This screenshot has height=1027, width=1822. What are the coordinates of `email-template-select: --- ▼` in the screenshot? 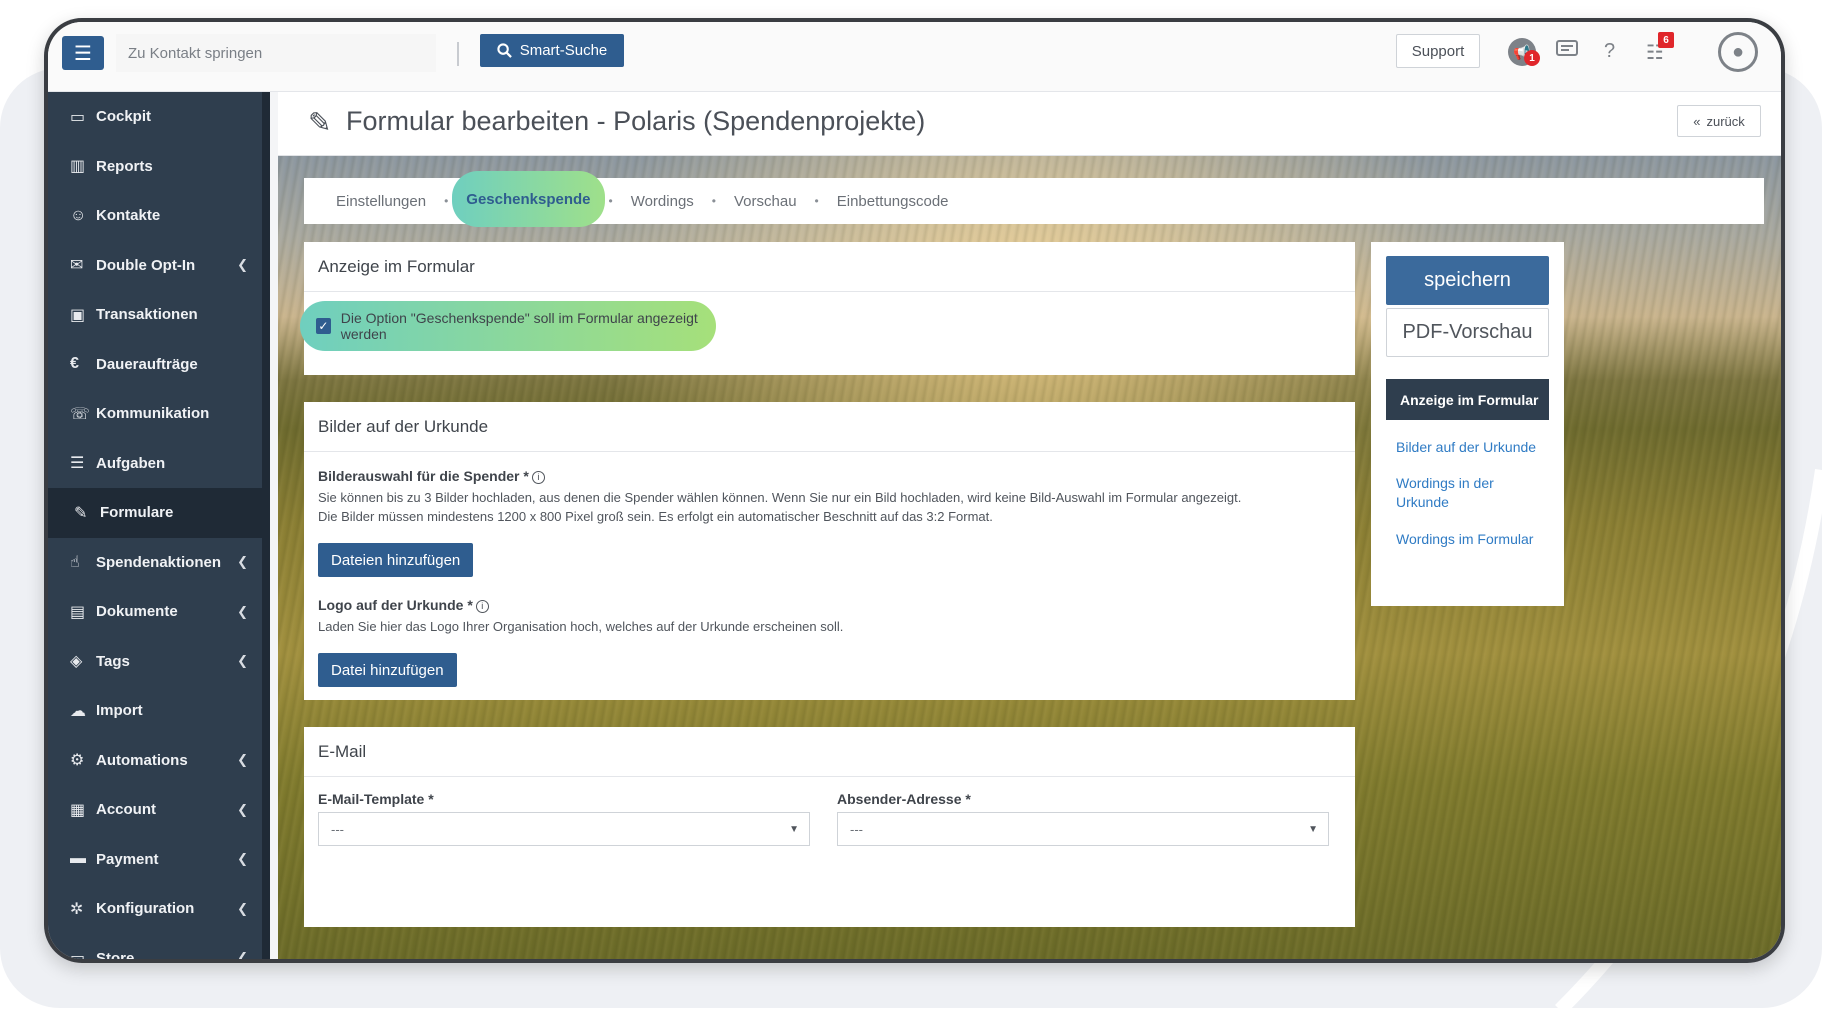 It's located at (564, 829).